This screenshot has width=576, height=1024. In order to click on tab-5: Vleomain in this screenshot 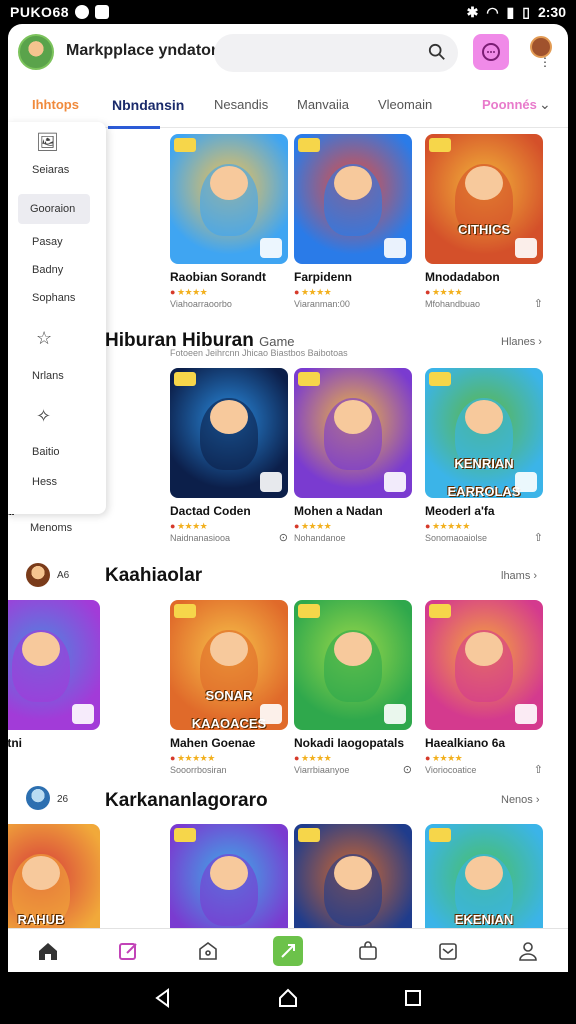, I will do `click(405, 104)`.